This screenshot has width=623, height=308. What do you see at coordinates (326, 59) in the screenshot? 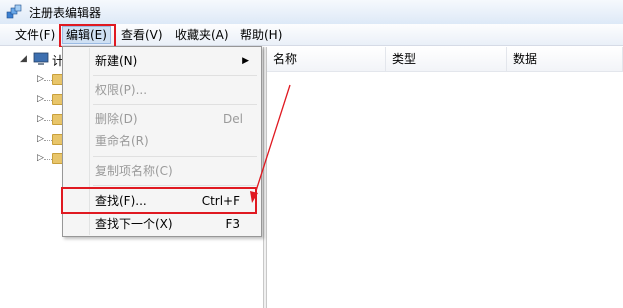
I see `column-header-name: 名称` at bounding box center [326, 59].